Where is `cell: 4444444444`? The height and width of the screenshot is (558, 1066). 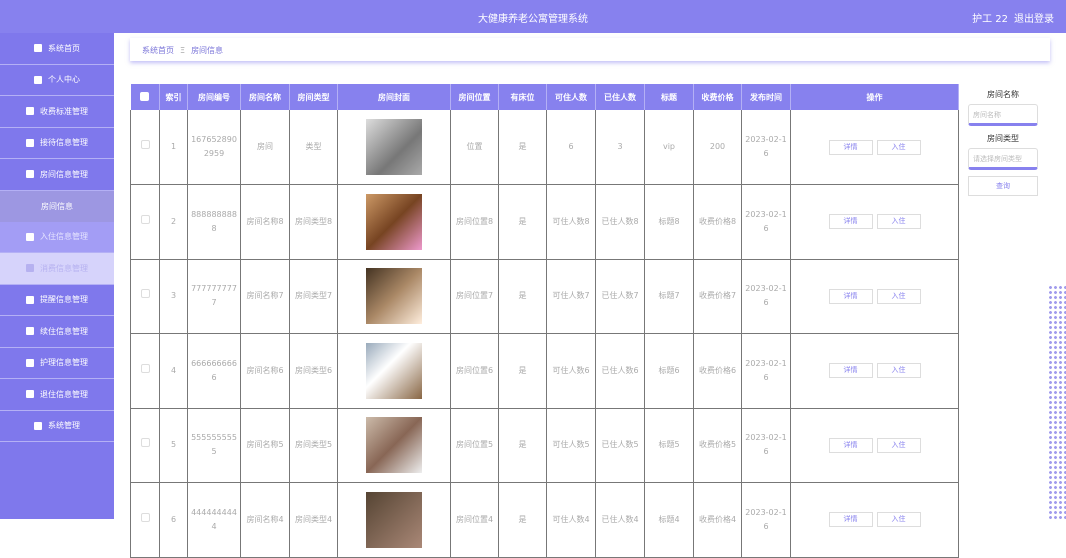
cell: 4444444444 is located at coordinates (214, 519).